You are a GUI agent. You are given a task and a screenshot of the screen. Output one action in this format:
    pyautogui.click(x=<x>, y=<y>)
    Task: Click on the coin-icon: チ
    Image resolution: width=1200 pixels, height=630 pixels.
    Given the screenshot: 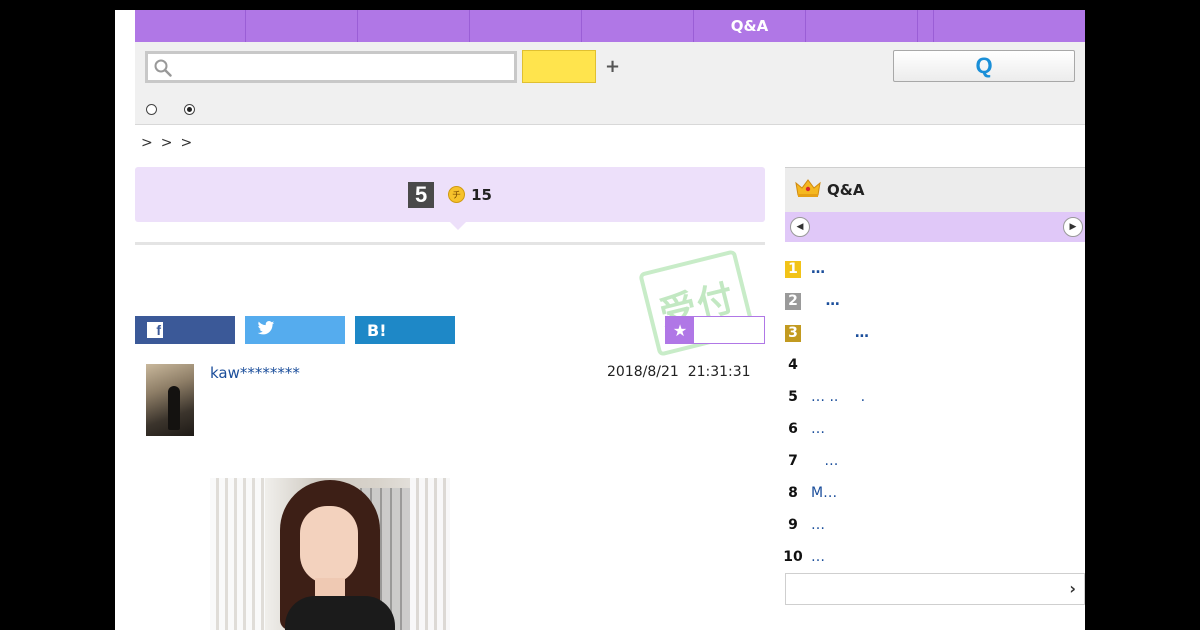 What is the action you would take?
    pyautogui.click(x=457, y=194)
    